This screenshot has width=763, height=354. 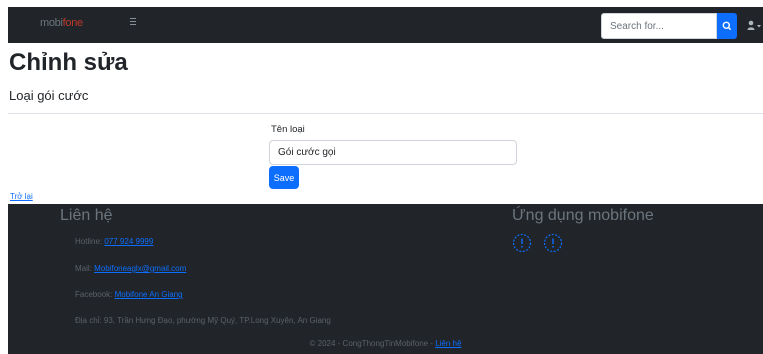 I want to click on top-navbar: mobifone, so click(x=385, y=25).